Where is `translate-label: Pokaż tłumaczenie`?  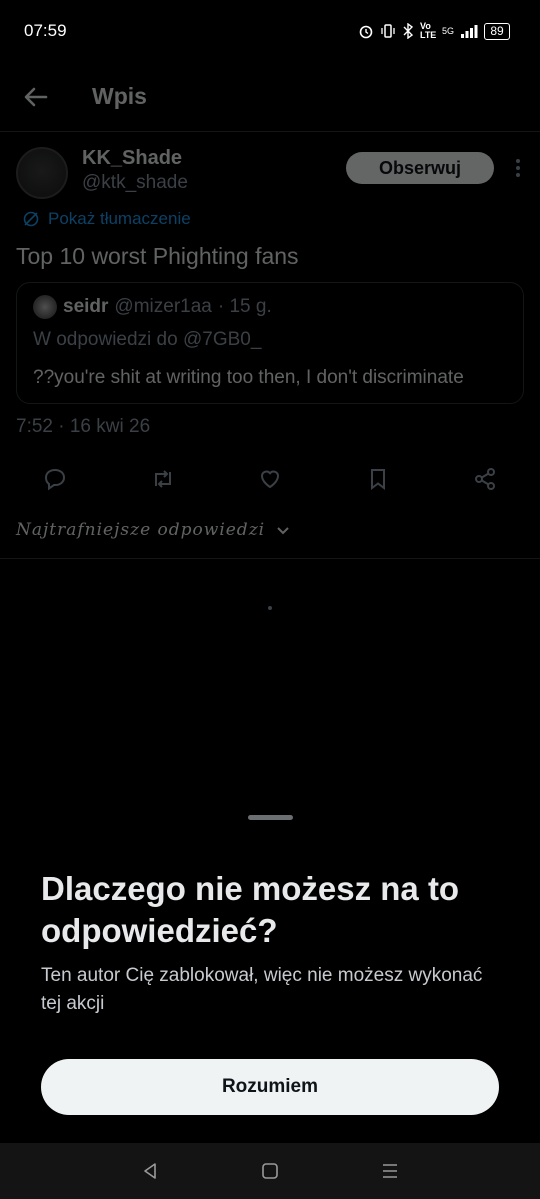
translate-label: Pokaż tłumaczenie is located at coordinates (119, 218).